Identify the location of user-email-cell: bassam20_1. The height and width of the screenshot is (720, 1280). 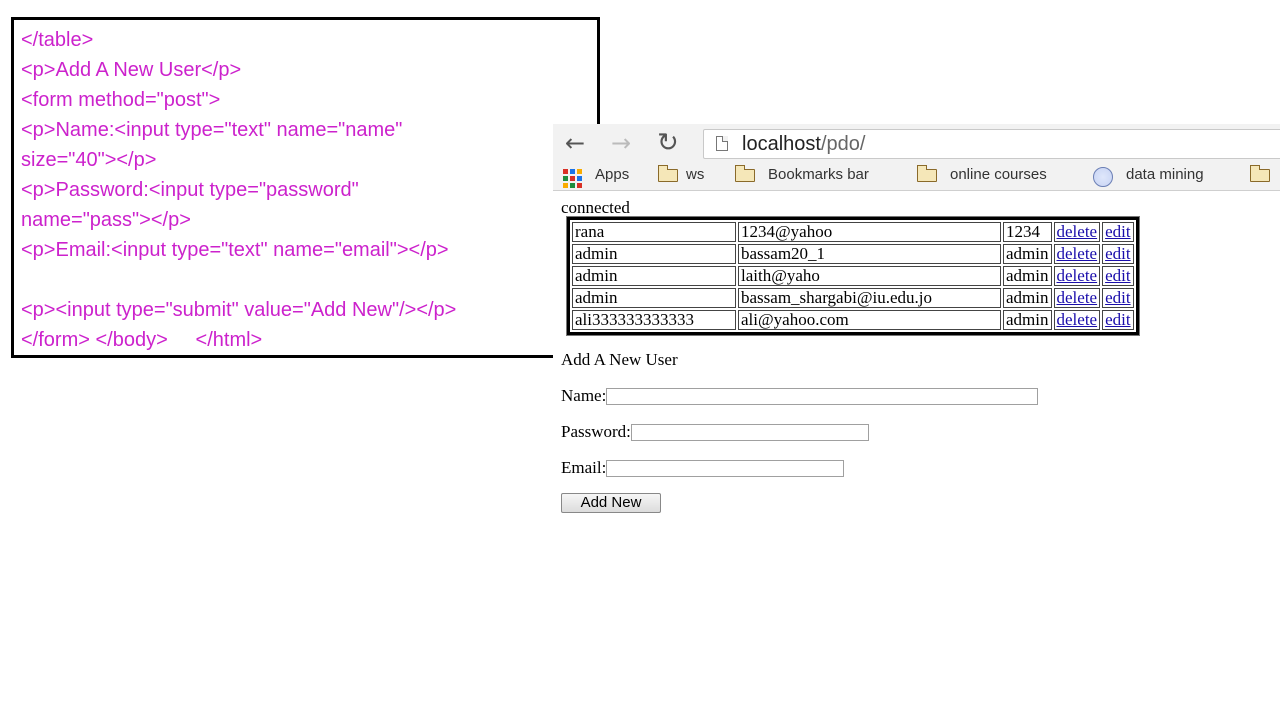
(869, 254).